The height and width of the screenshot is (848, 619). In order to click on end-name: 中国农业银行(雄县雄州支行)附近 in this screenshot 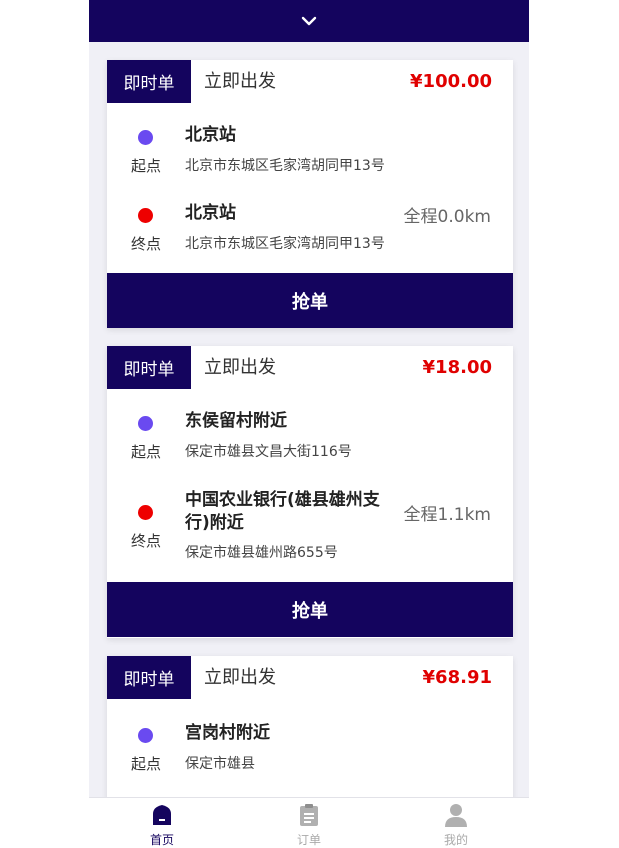, I will do `click(282, 511)`.